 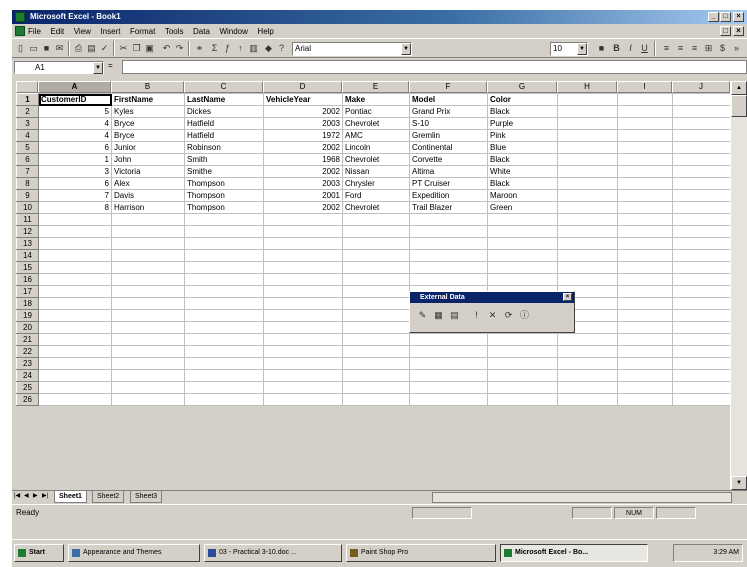 What do you see at coordinates (303, 147) in the screenshot?
I see `cell: 2002` at bounding box center [303, 147].